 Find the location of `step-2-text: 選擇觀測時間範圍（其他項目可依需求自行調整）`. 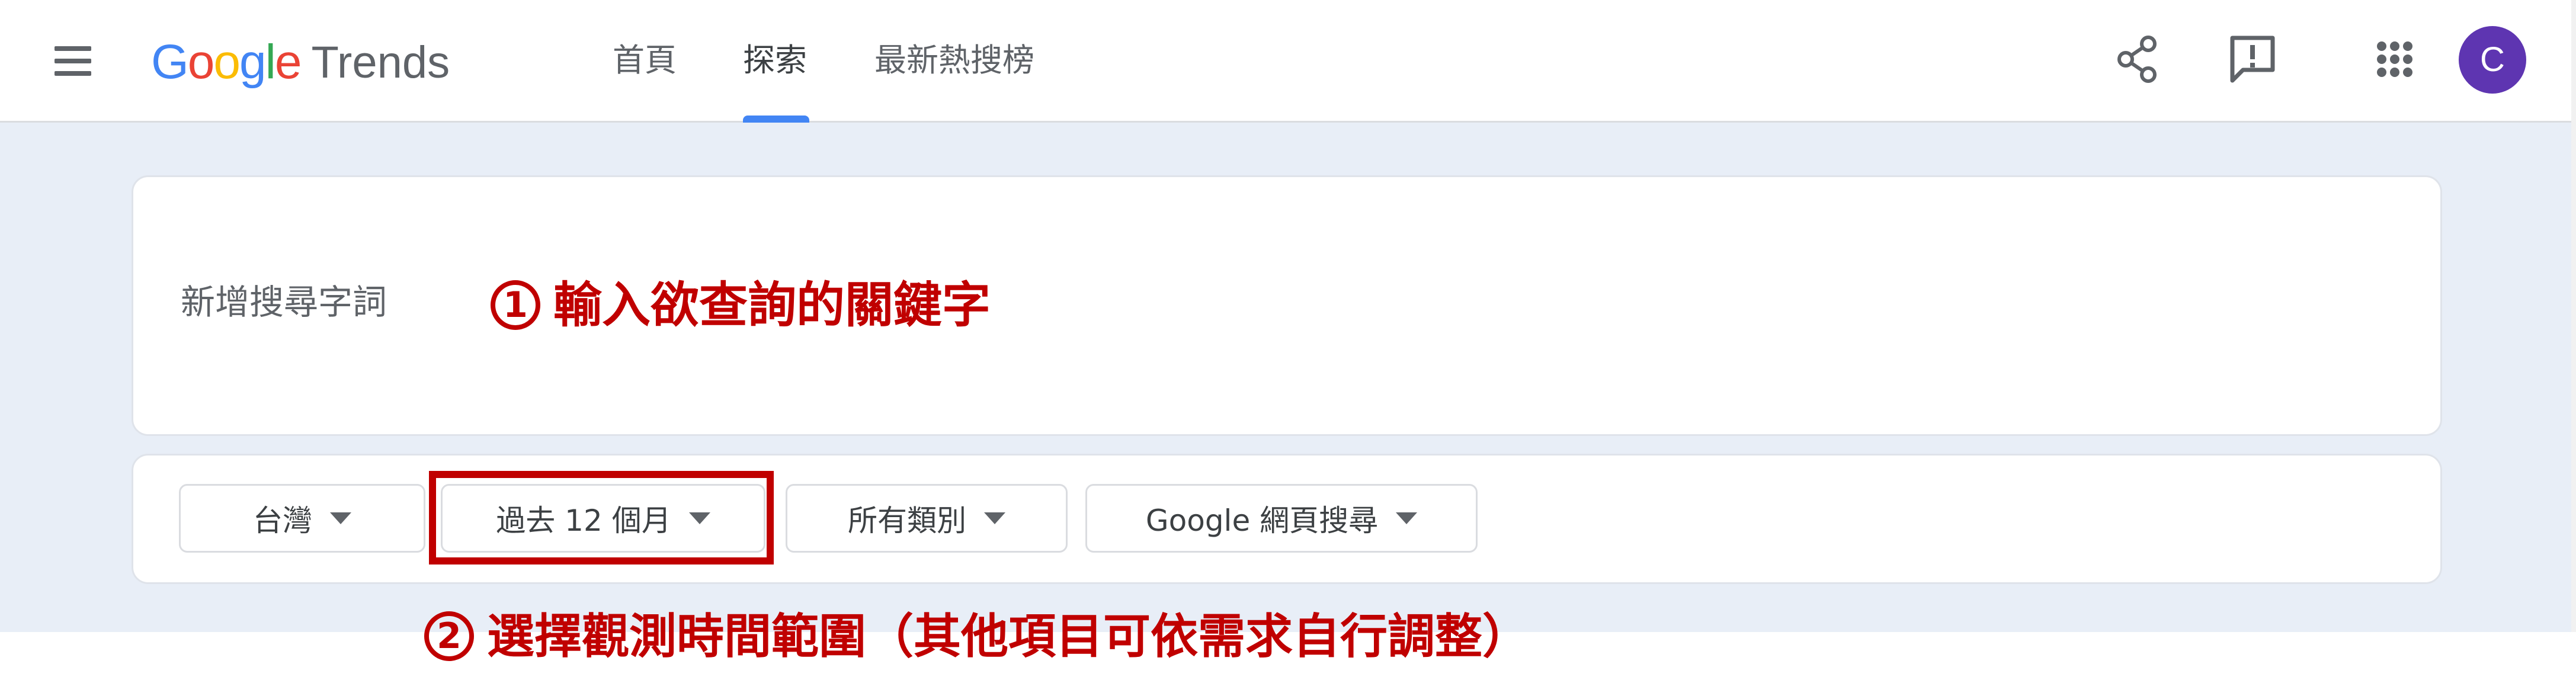

step-2-text: 選擇觀測時間範圍（其他項目可依需求自行調整） is located at coordinates (1008, 636).